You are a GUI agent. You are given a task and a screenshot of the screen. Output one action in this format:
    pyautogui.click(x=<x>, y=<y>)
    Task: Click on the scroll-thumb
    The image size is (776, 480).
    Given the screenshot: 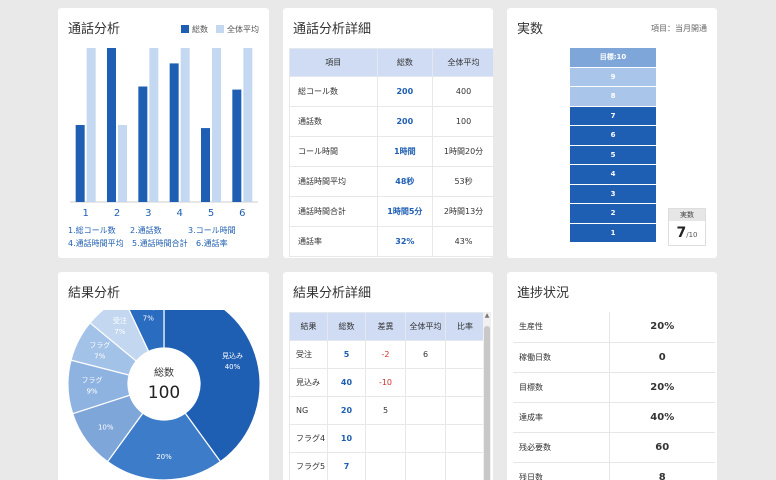 What is the action you would take?
    pyautogui.click(x=487, y=403)
    